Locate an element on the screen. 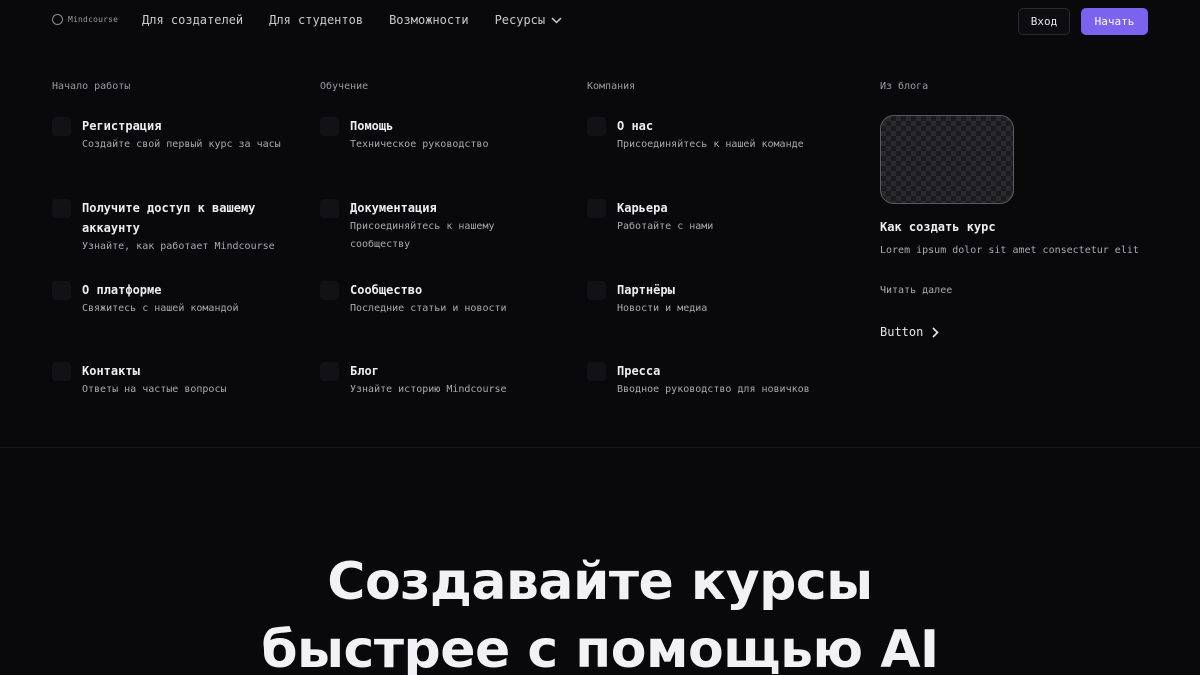  item-desc: Узнайте, как работает Mindcourse is located at coordinates (178, 246).